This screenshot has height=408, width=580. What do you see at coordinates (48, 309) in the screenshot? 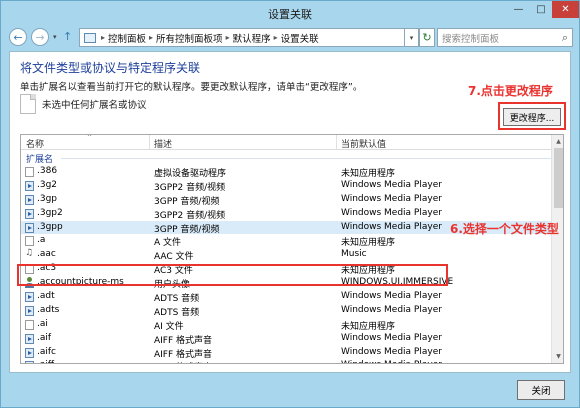
I see `row-extension: .adts` at bounding box center [48, 309].